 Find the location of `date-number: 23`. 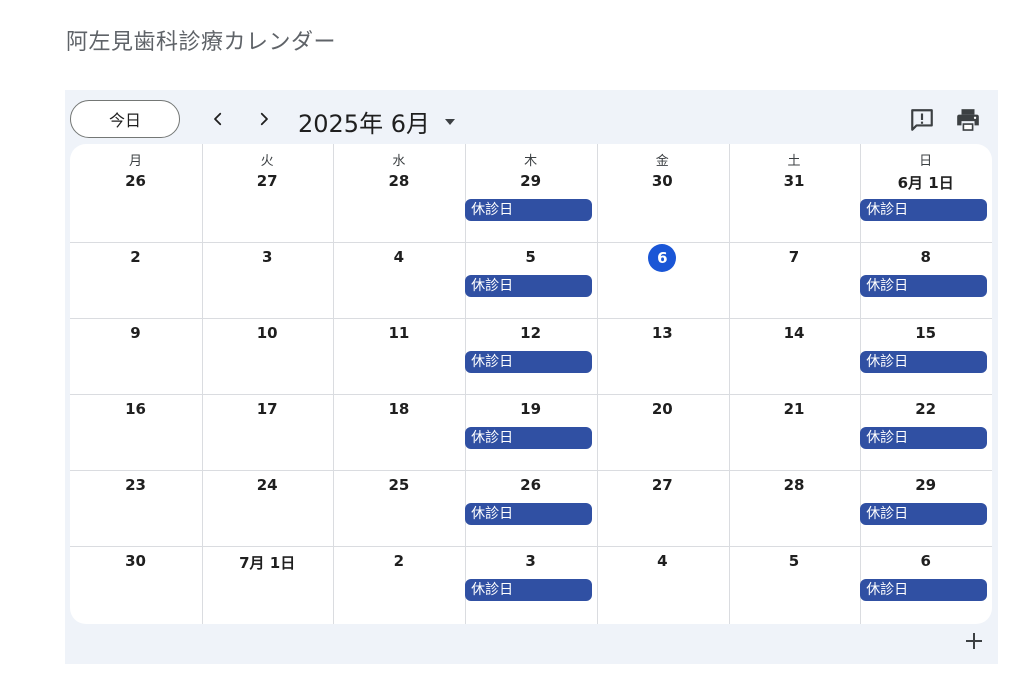

date-number: 23 is located at coordinates (135, 485).